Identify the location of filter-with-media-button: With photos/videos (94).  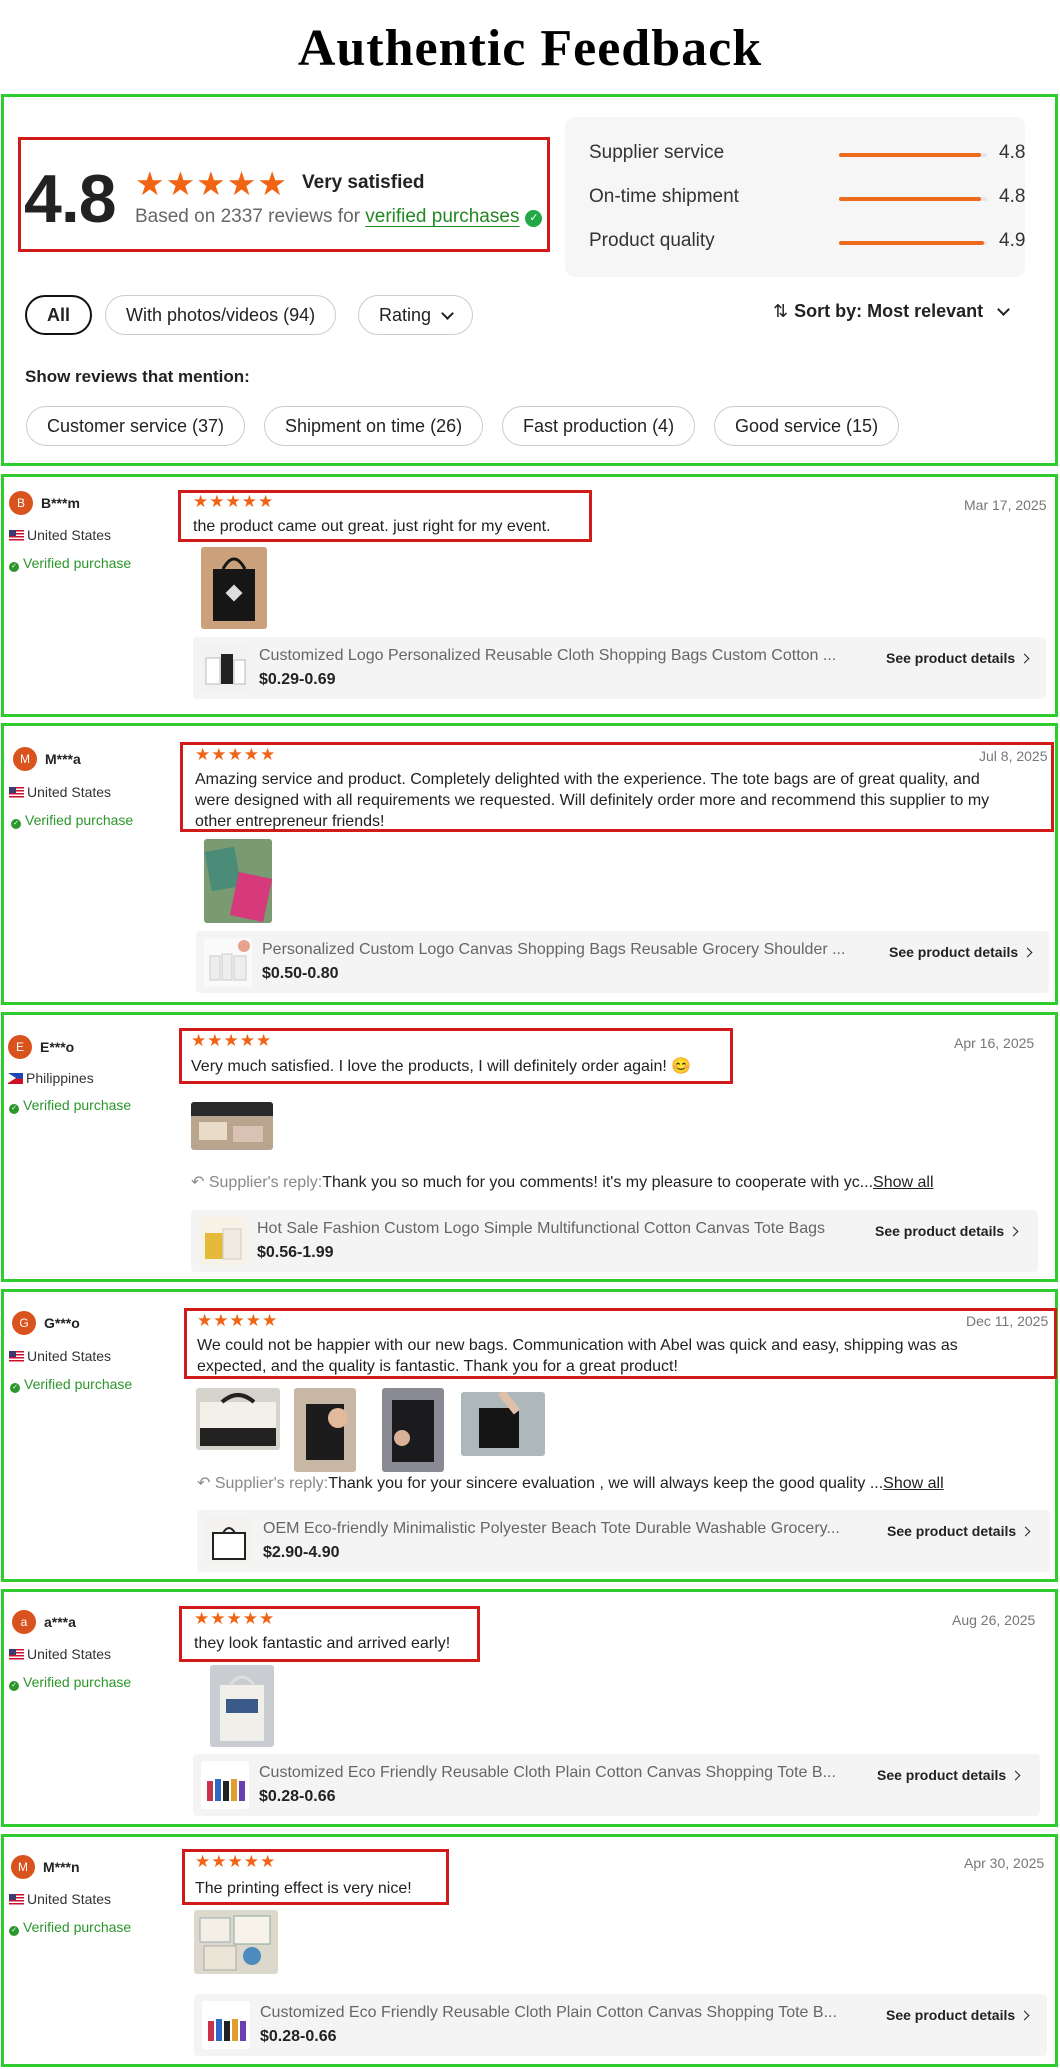
(221, 315).